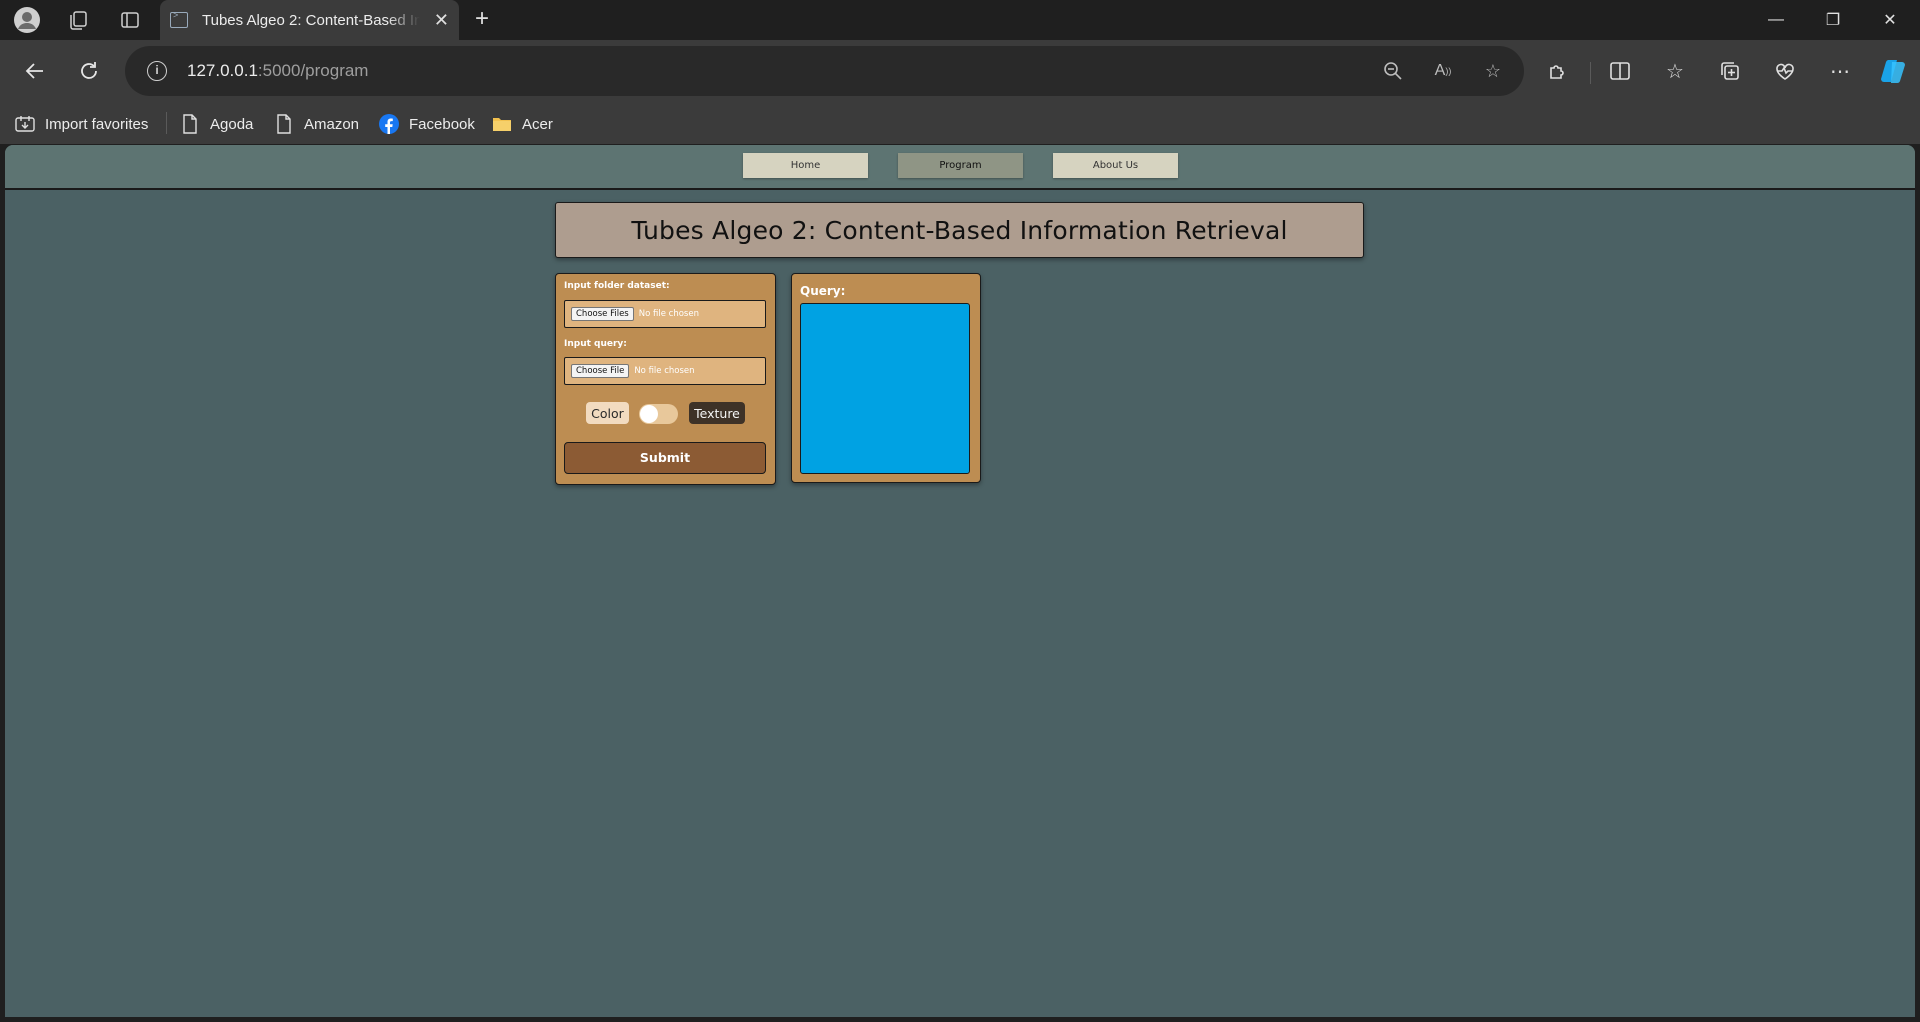 This screenshot has height=1022, width=1920. What do you see at coordinates (1894, 71) in the screenshot?
I see `copilot-icon` at bounding box center [1894, 71].